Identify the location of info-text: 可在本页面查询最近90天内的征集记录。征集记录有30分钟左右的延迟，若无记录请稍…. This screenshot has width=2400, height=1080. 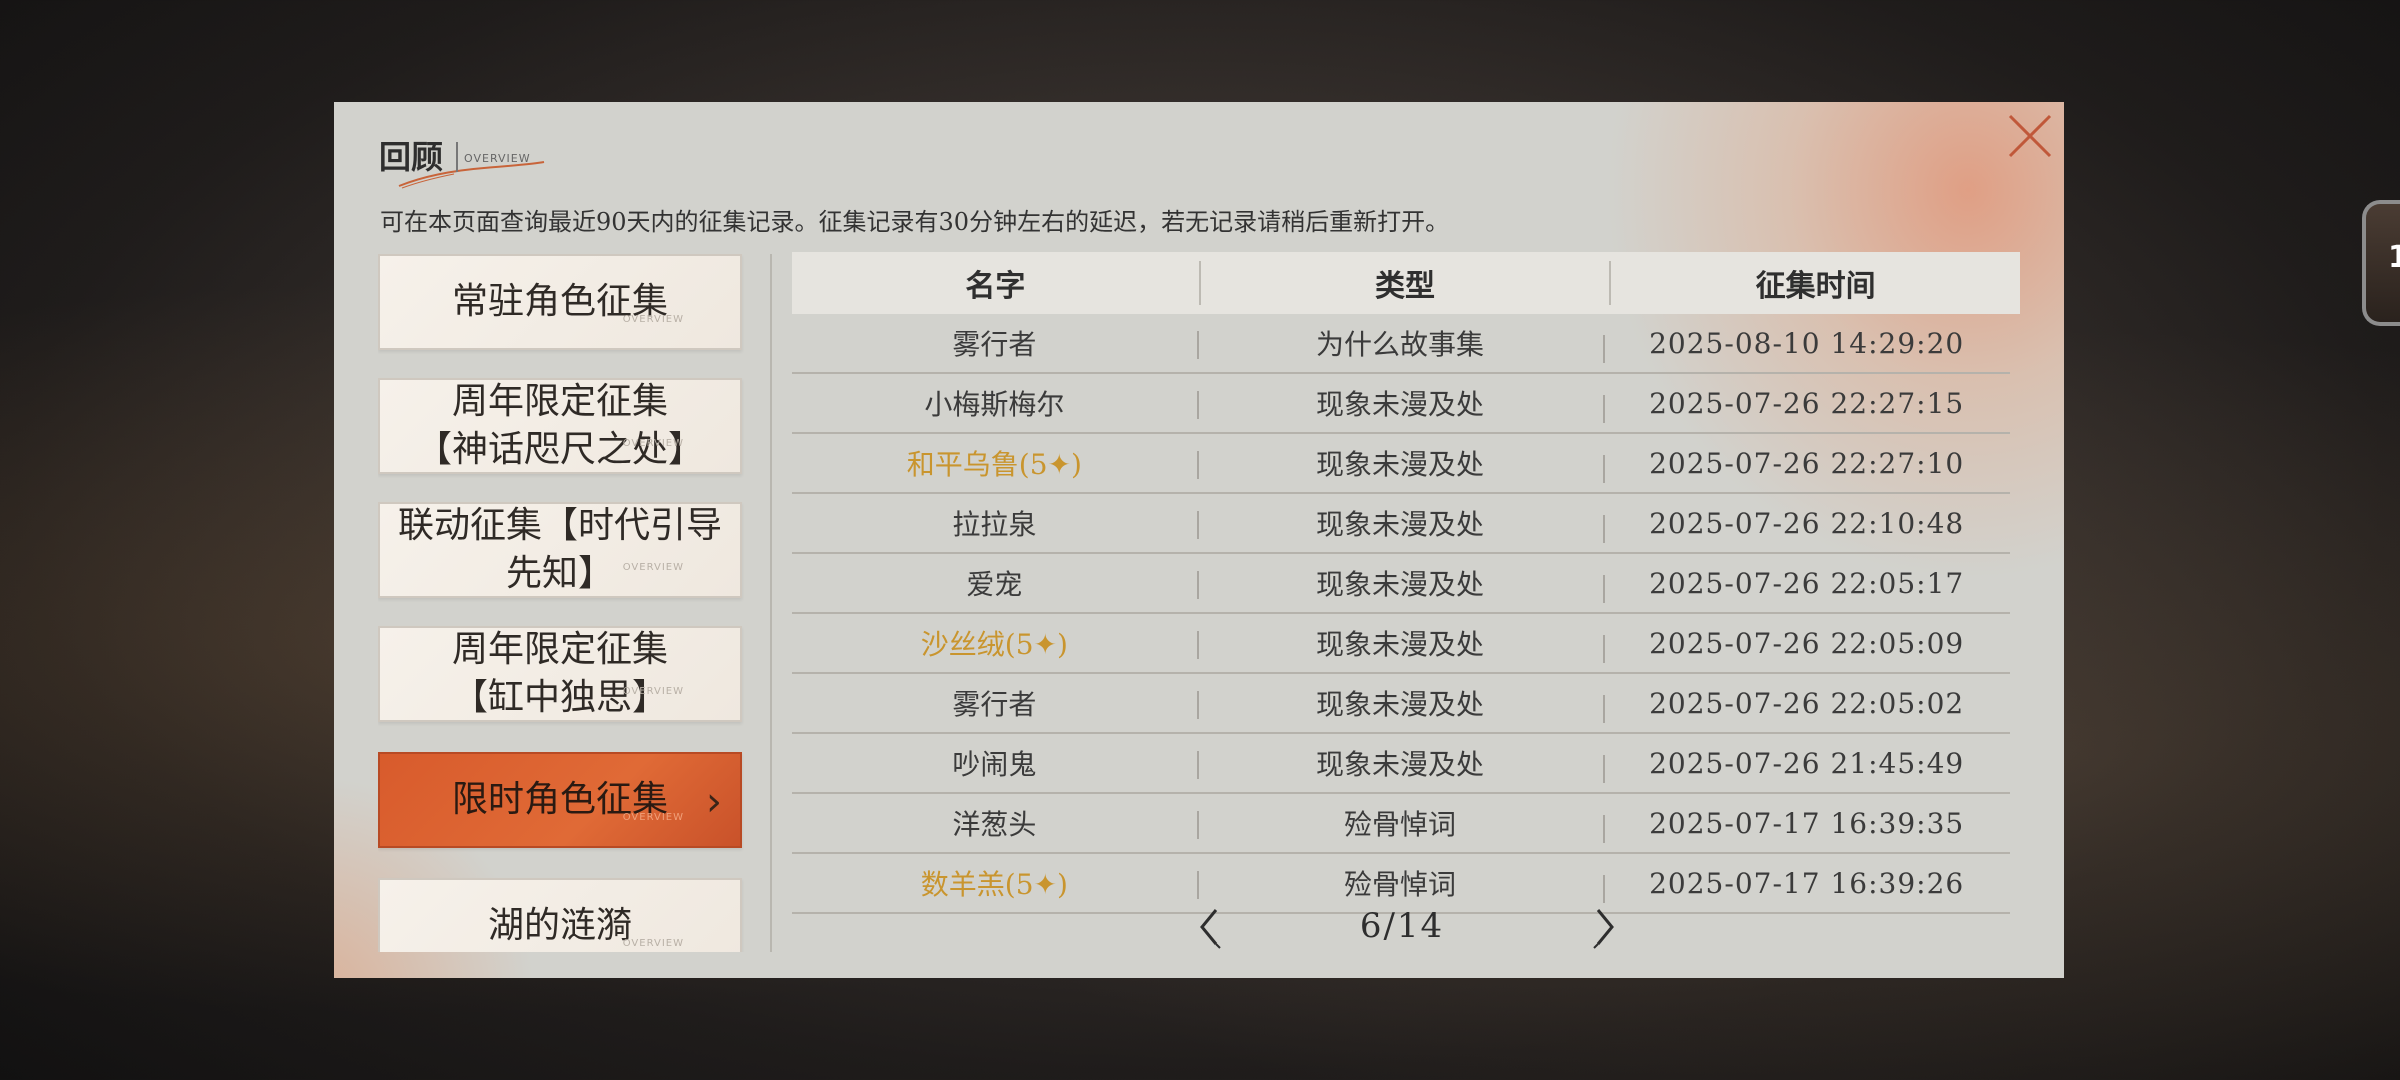
(915, 222).